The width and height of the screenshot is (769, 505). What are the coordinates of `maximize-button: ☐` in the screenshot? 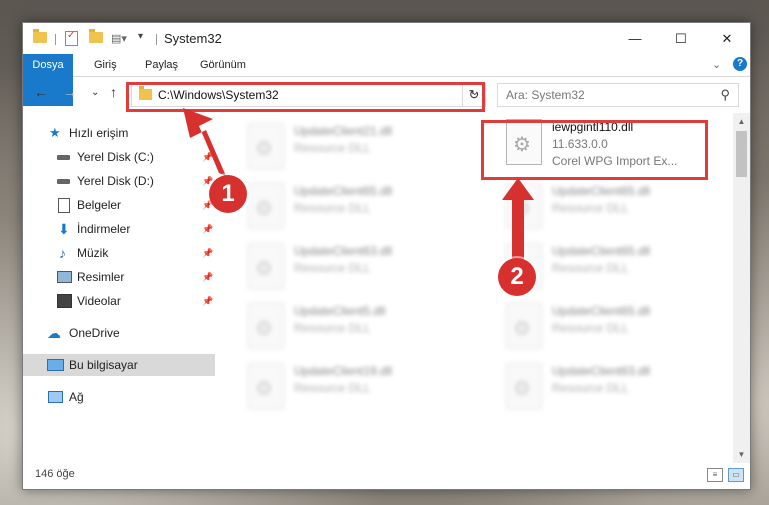 It's located at (681, 38).